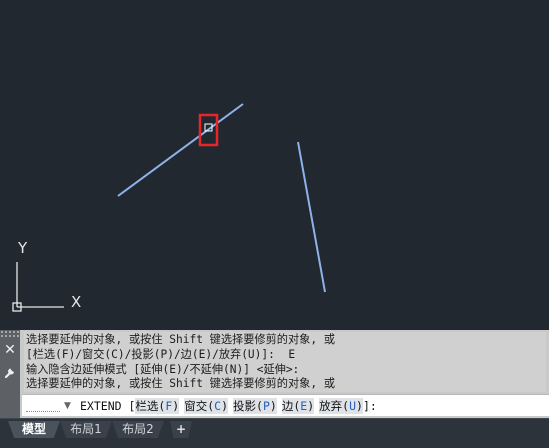 This screenshot has height=448, width=549. Describe the element at coordinates (76, 302) in the screenshot. I see `ucs-x-label: X` at that location.